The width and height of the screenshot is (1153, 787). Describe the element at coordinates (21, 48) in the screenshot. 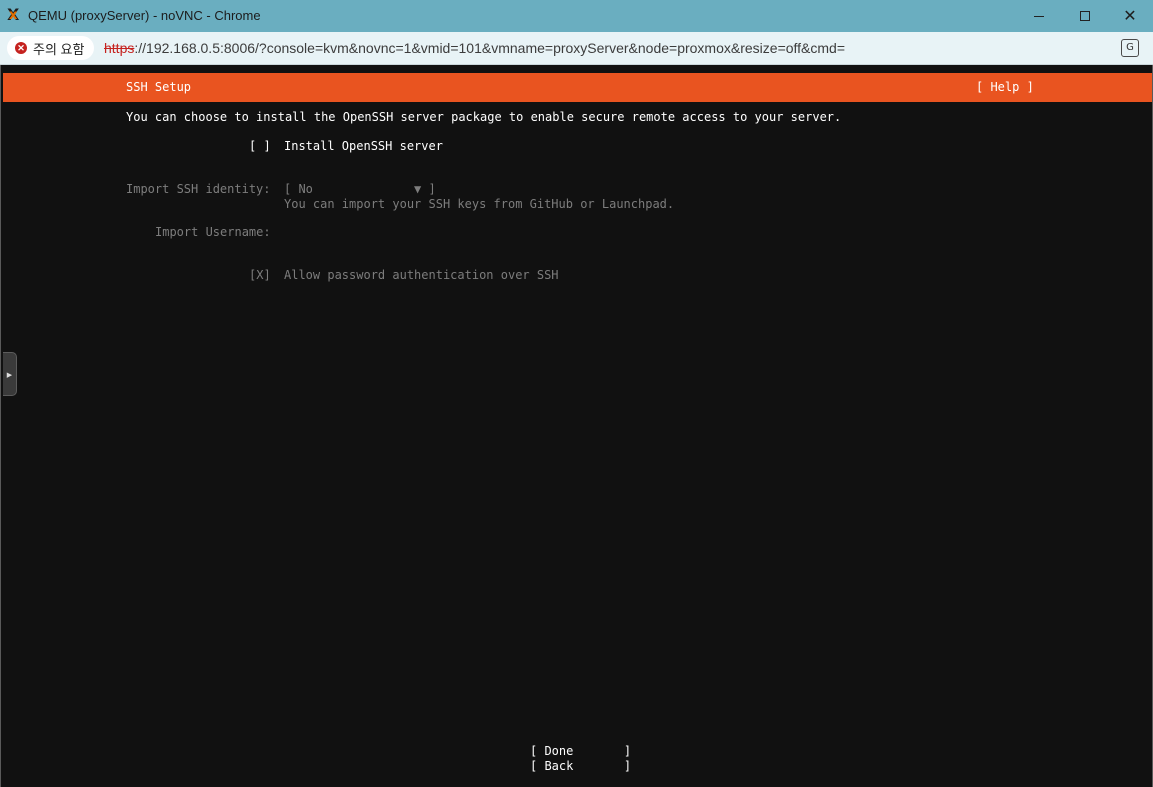

I see `warning-circle-icon: ✕` at that location.